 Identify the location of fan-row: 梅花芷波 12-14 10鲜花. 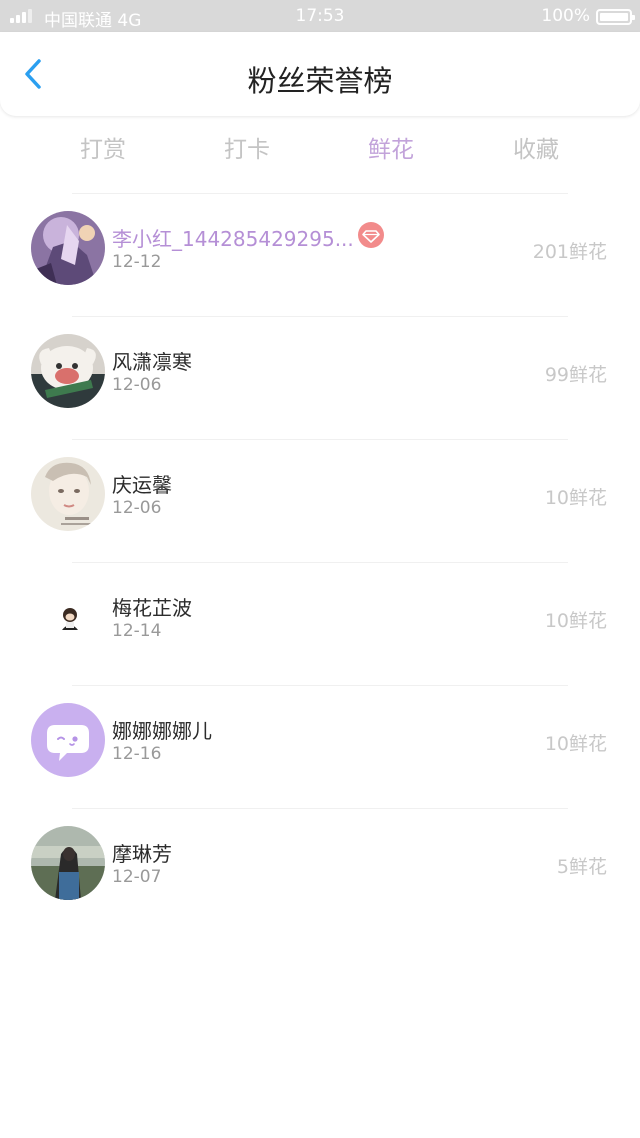
(320, 624).